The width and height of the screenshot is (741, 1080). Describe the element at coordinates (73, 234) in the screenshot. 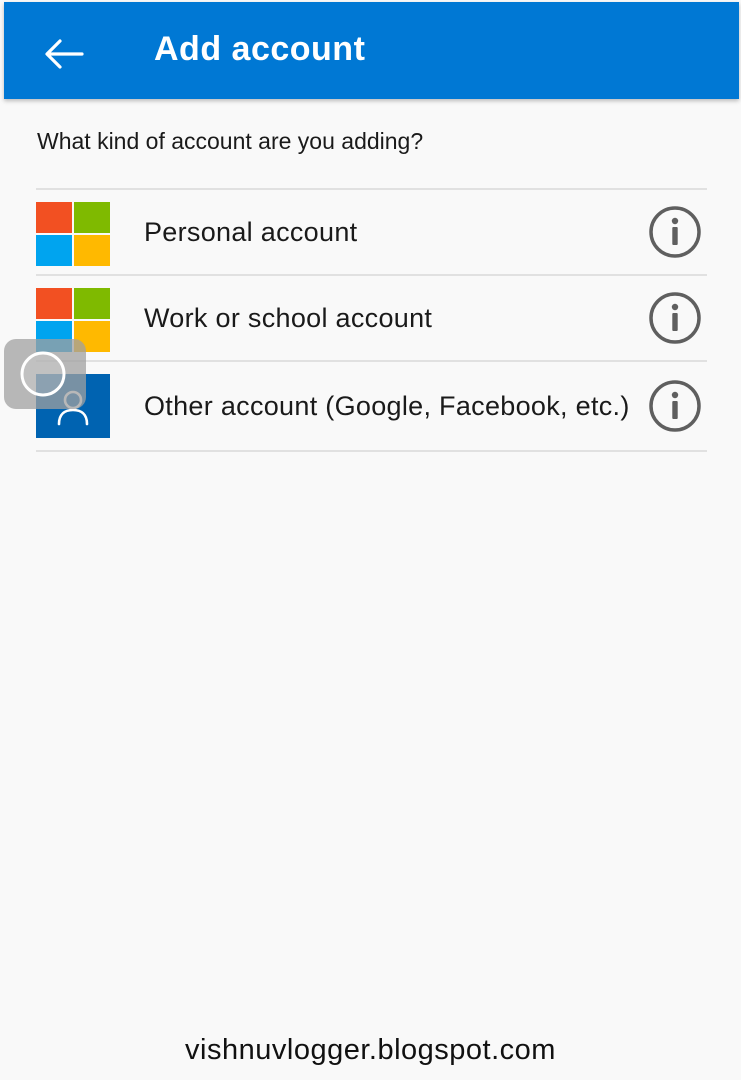

I see `microsoft-logo-icon` at that location.